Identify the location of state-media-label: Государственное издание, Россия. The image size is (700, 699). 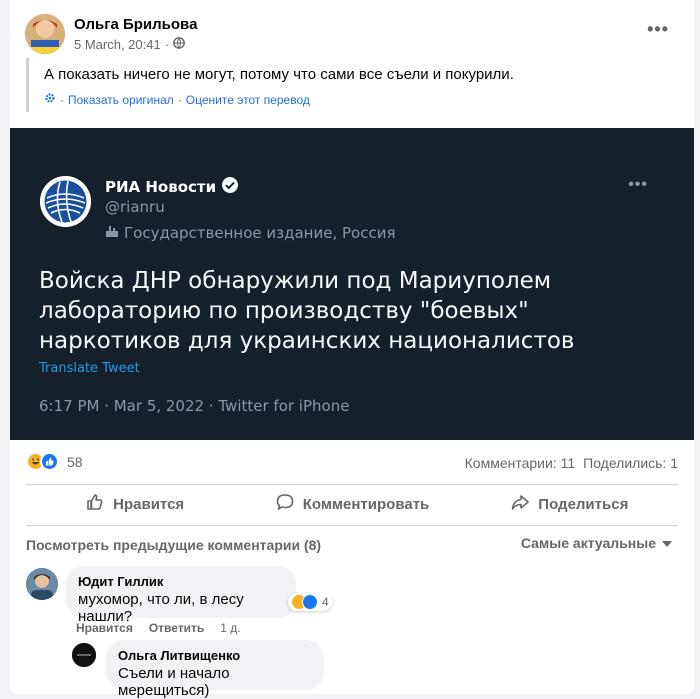
(250, 233).